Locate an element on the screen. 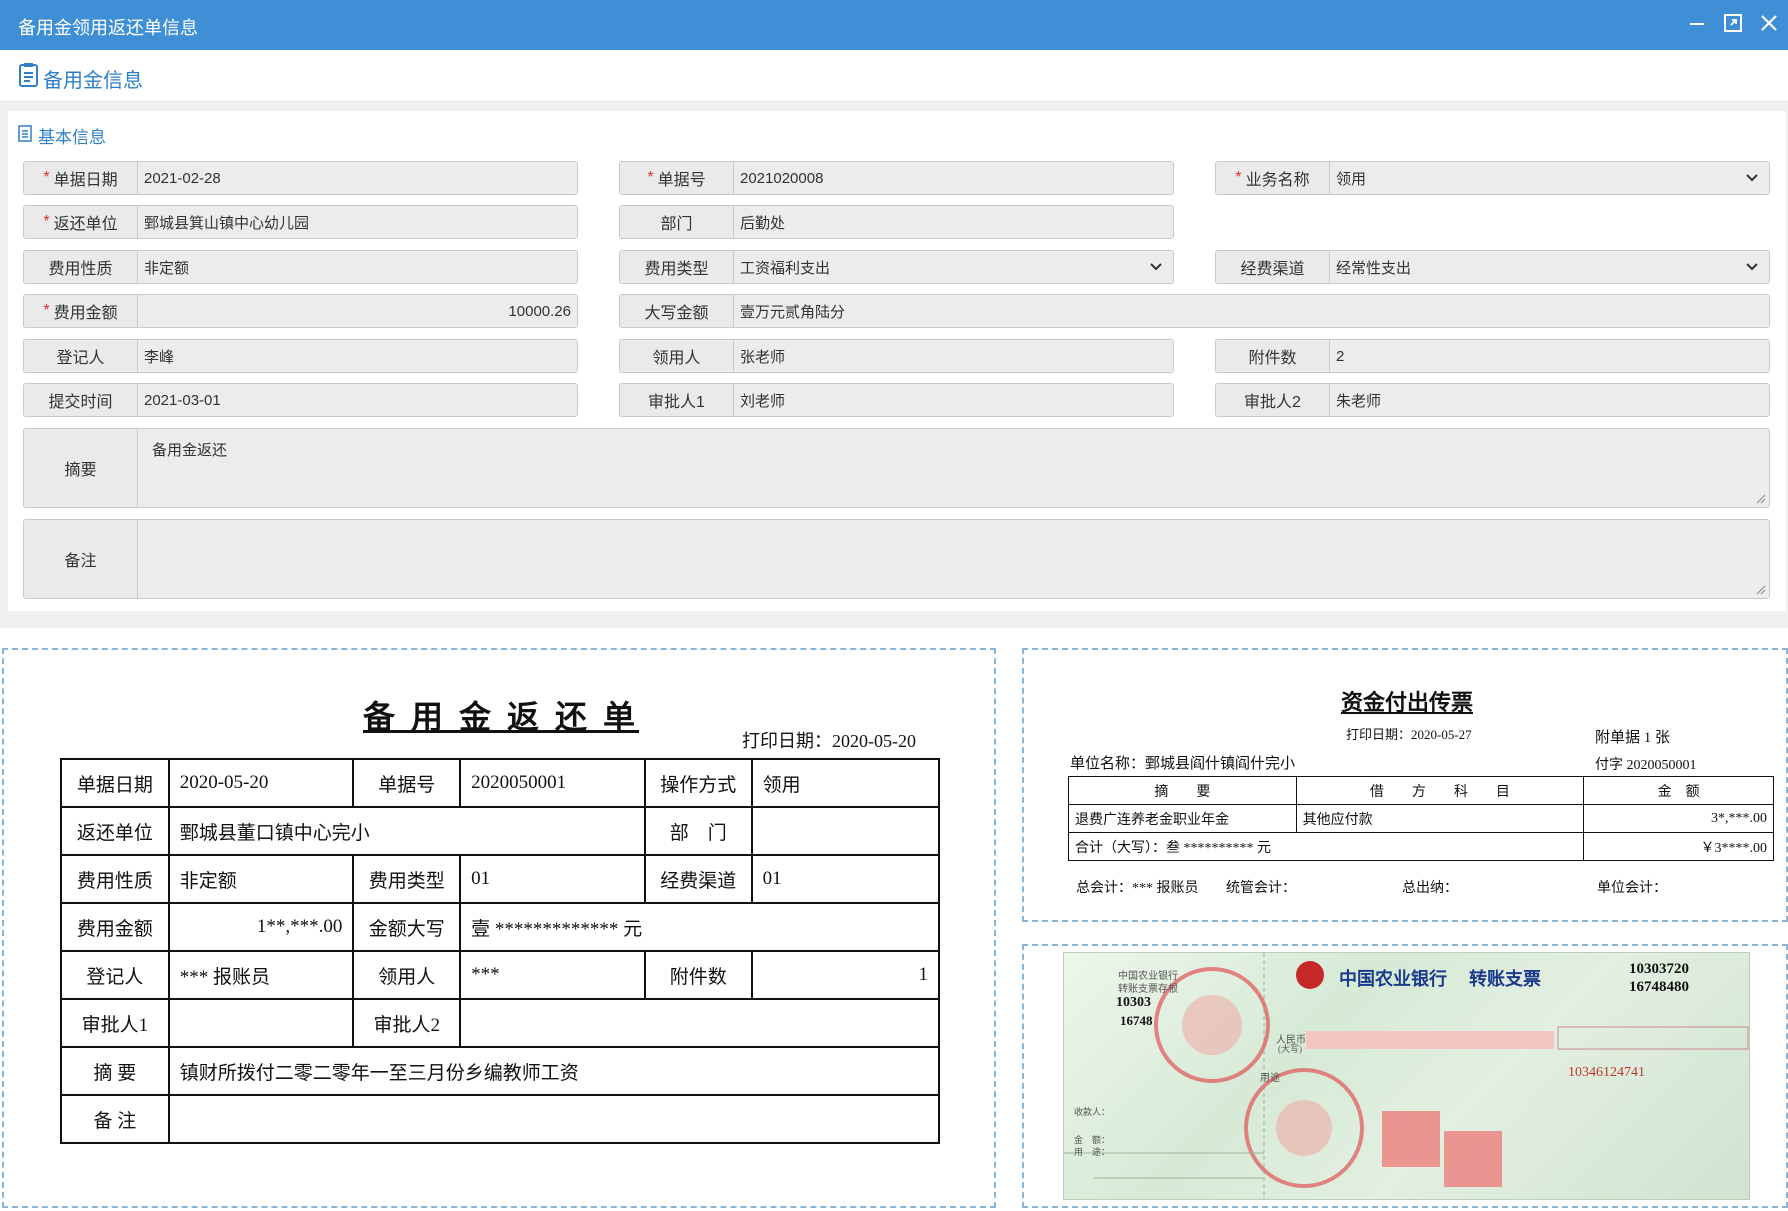 Image resolution: width=1788 pixels, height=1211 pixels. field-registrar-label: 登记人 is located at coordinates (81, 356).